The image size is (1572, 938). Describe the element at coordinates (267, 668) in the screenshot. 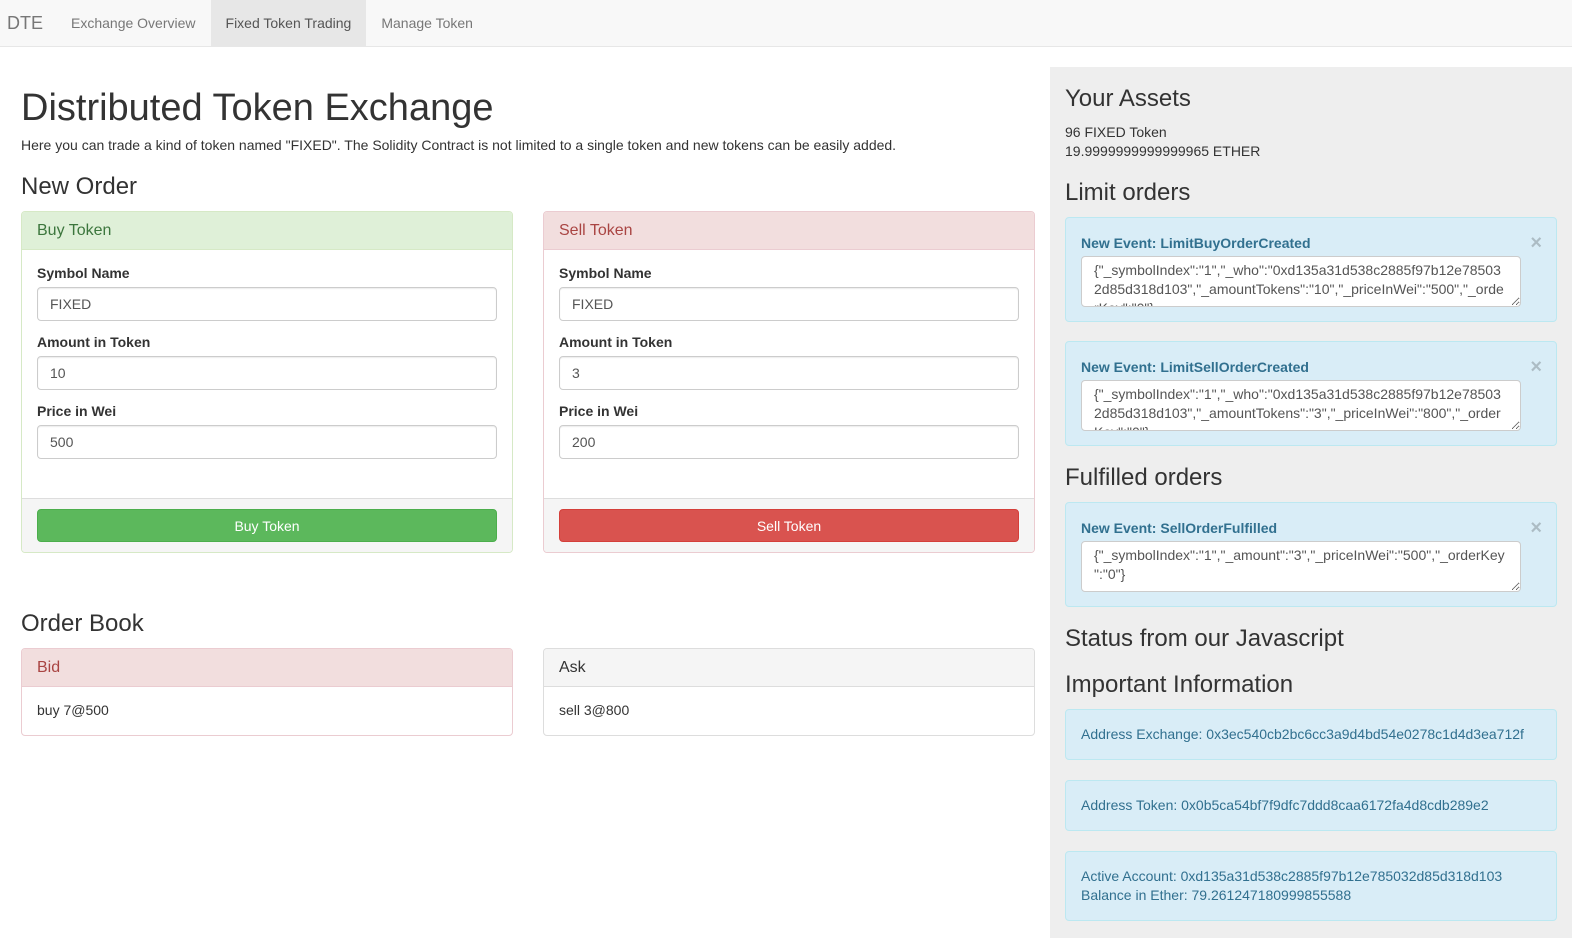

I see `bid-heading: Bid` at that location.